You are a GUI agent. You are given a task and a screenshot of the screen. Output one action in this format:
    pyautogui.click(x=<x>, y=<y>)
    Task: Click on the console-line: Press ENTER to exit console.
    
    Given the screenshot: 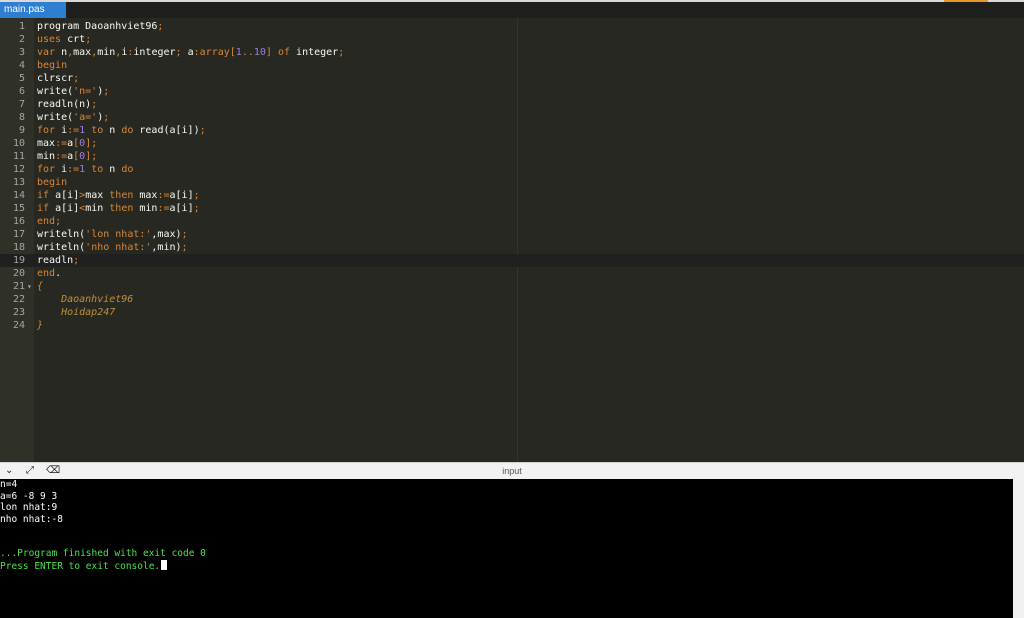 What is the action you would take?
    pyautogui.click(x=84, y=566)
    